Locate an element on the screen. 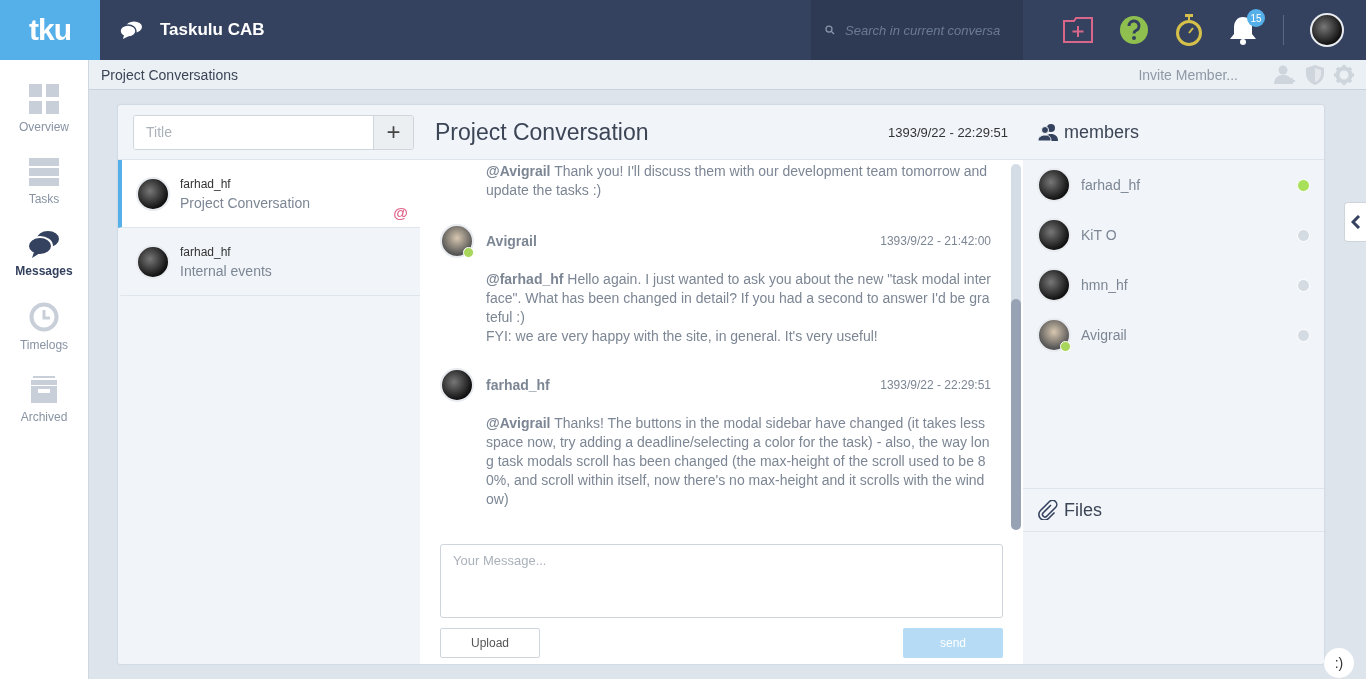  upload-button: Upload is located at coordinates (490, 643).